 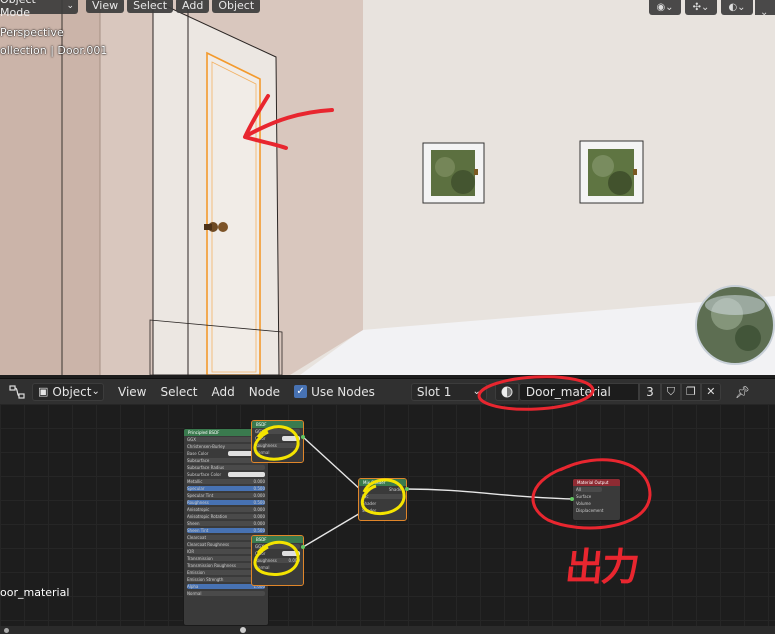 What do you see at coordinates (382, 496) in the screenshot?
I see `mix-shader-fac: Fac` at bounding box center [382, 496].